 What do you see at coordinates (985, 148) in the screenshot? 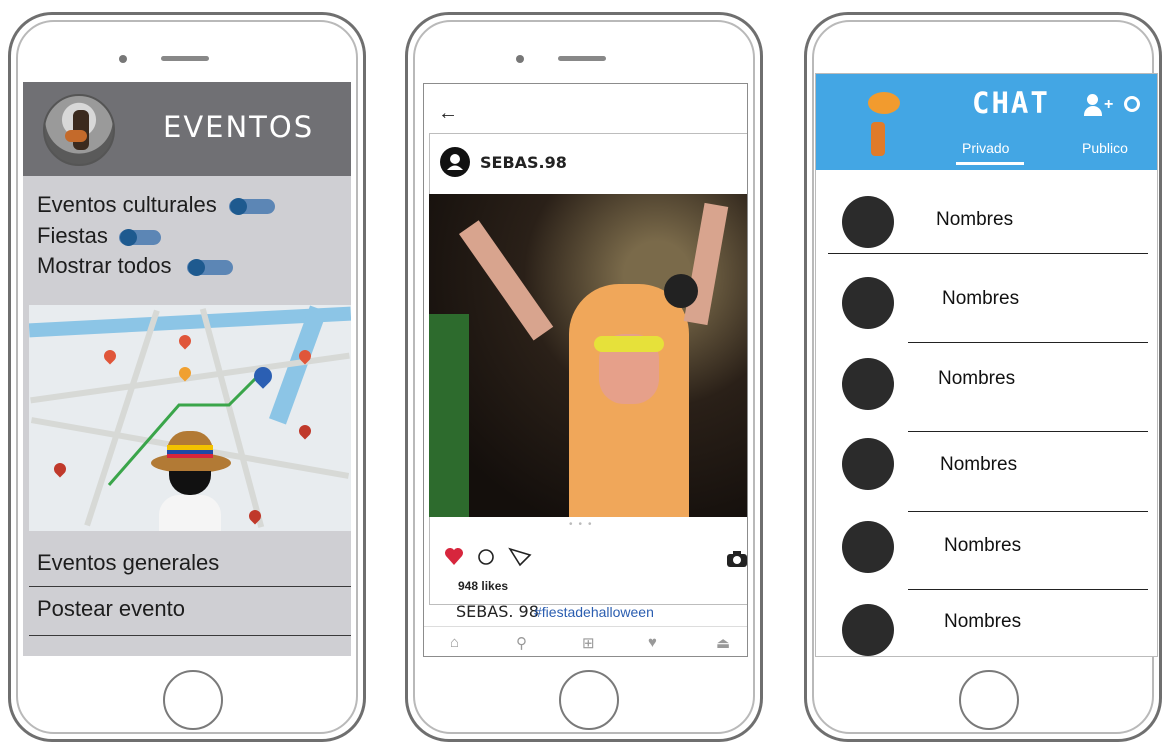
I see `tab-privado: Privado` at bounding box center [985, 148].